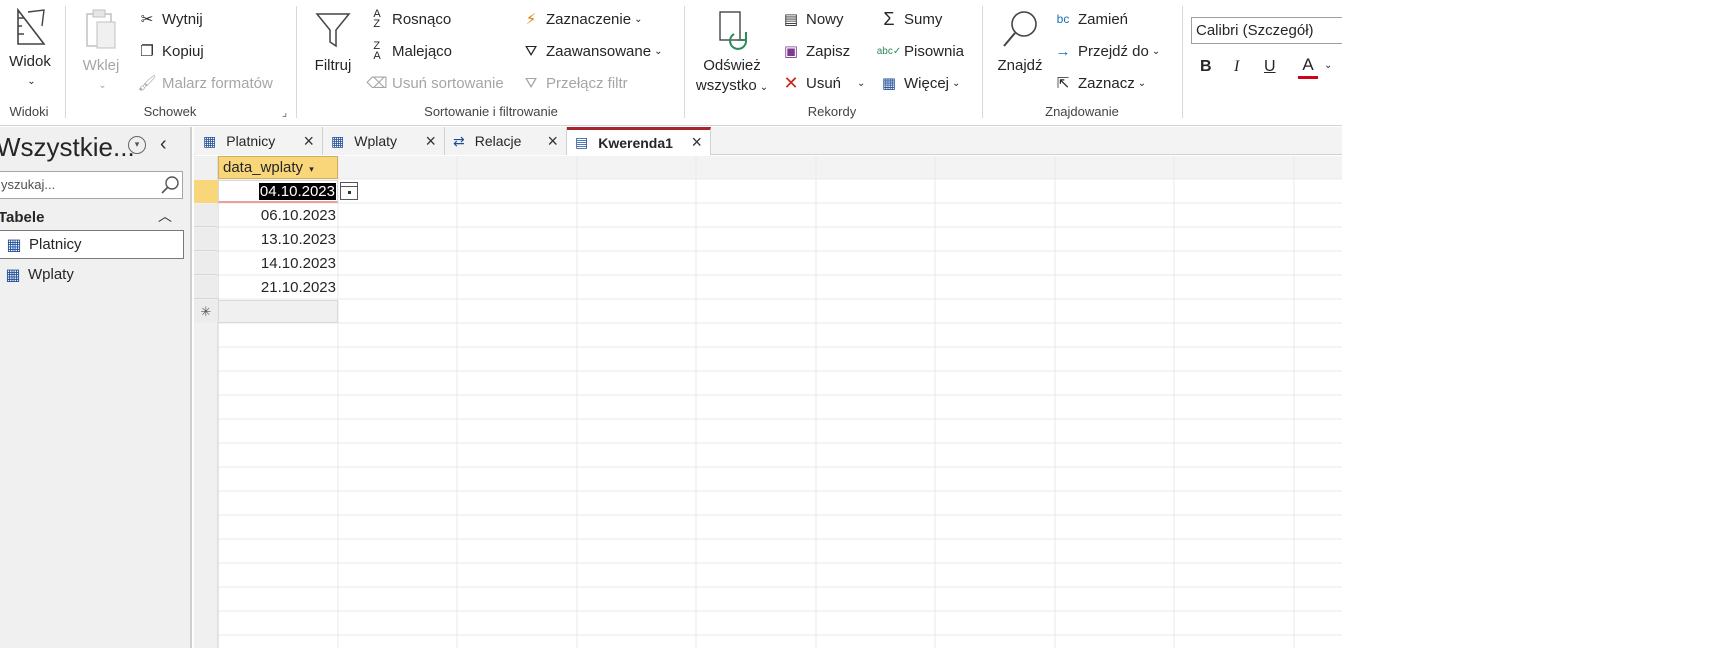 Image resolution: width=1728 pixels, height=648 pixels. What do you see at coordinates (182, 19) in the screenshot?
I see `cut-label: Wytnij` at bounding box center [182, 19].